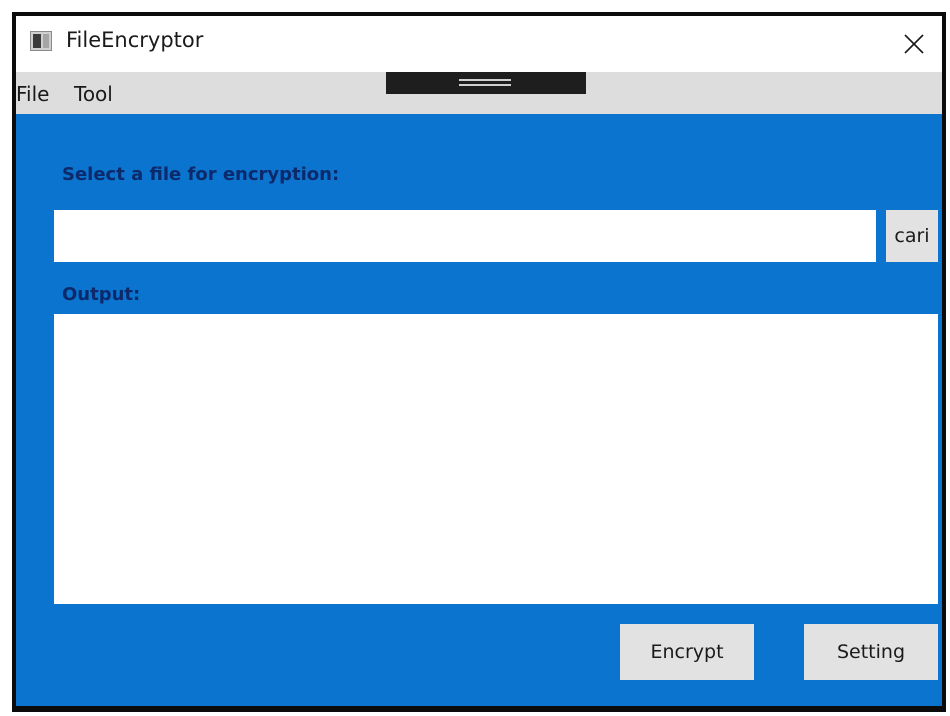  What do you see at coordinates (912, 236) in the screenshot?
I see `browse-button: cari` at bounding box center [912, 236].